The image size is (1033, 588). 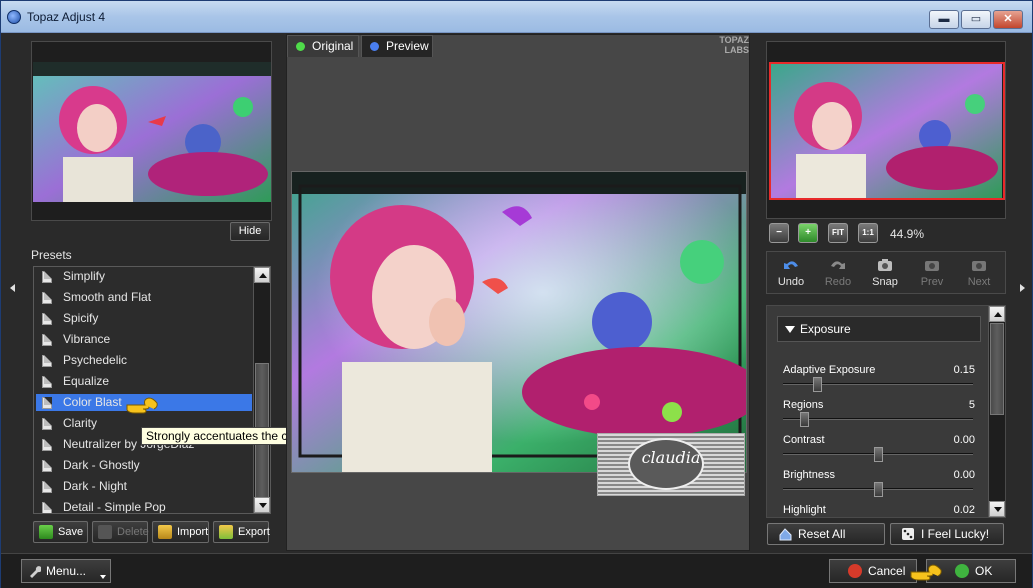 I want to click on reset-all-button: Reset All, so click(x=826, y=534).